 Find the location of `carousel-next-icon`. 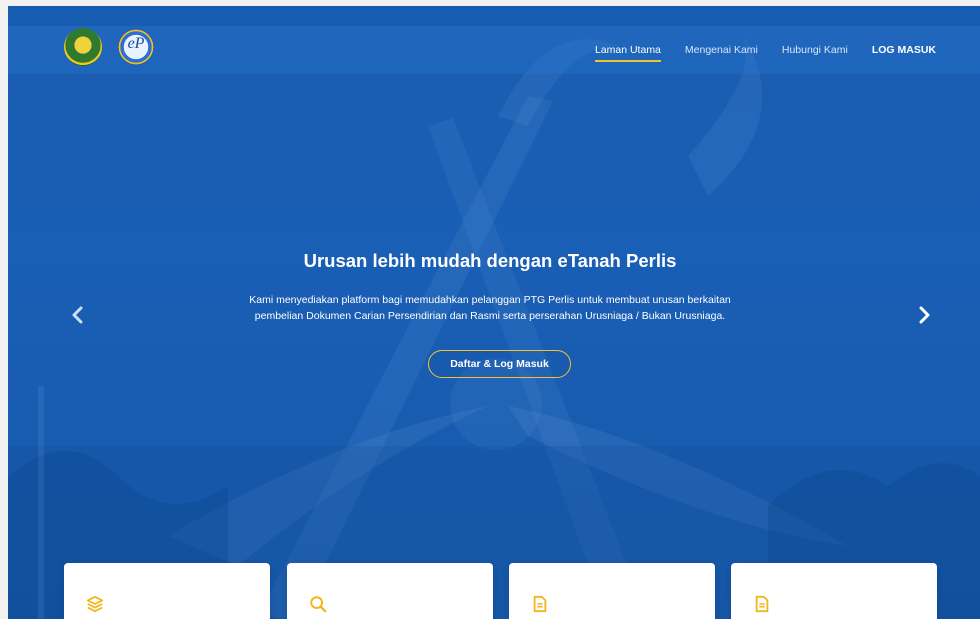

carousel-next-icon is located at coordinates (924, 315).